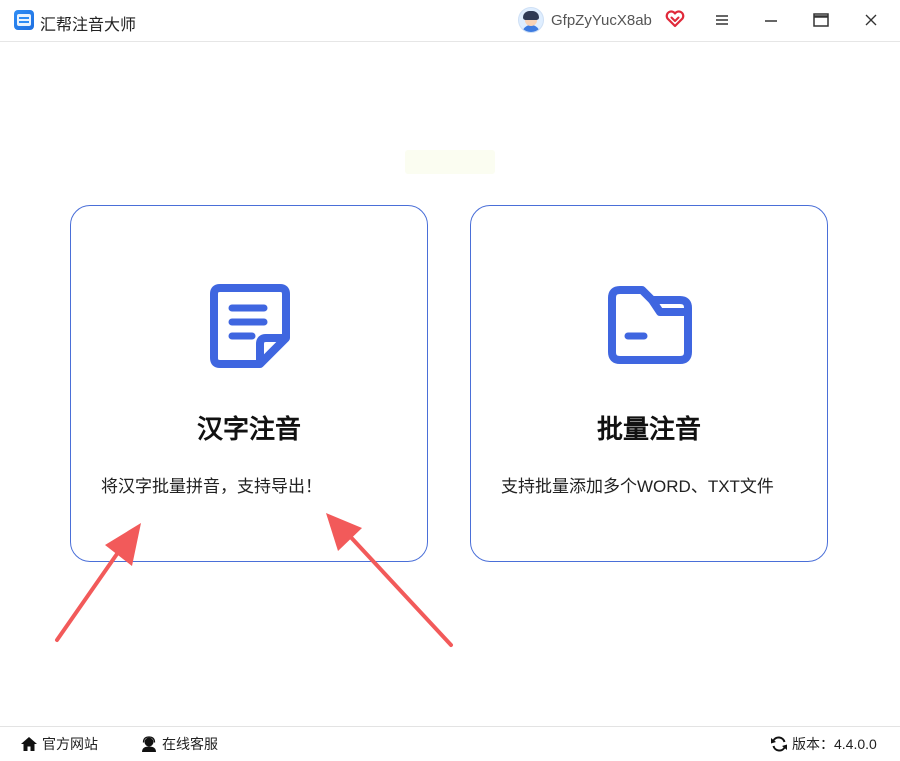 This screenshot has height=761, width=900. What do you see at coordinates (722, 20) in the screenshot?
I see `menu-icon` at bounding box center [722, 20].